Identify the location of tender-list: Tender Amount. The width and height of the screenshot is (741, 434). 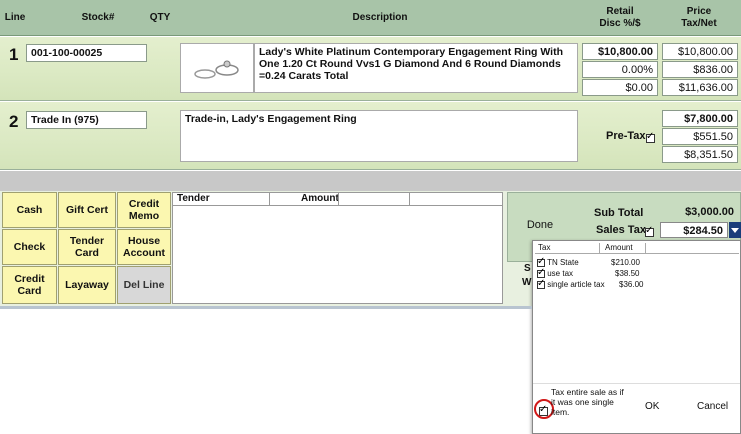
(337, 248).